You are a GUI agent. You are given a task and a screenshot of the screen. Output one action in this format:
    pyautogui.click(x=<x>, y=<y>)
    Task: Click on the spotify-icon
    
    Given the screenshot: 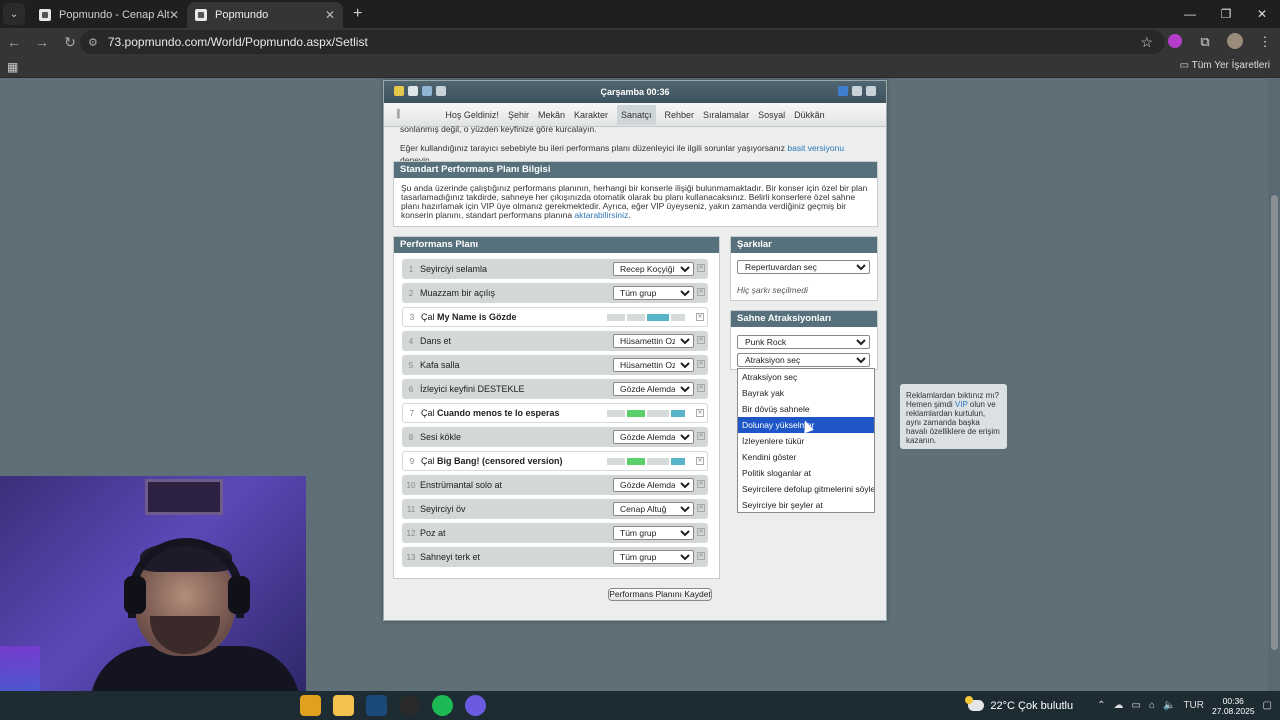 What is the action you would take?
    pyautogui.click(x=442, y=705)
    